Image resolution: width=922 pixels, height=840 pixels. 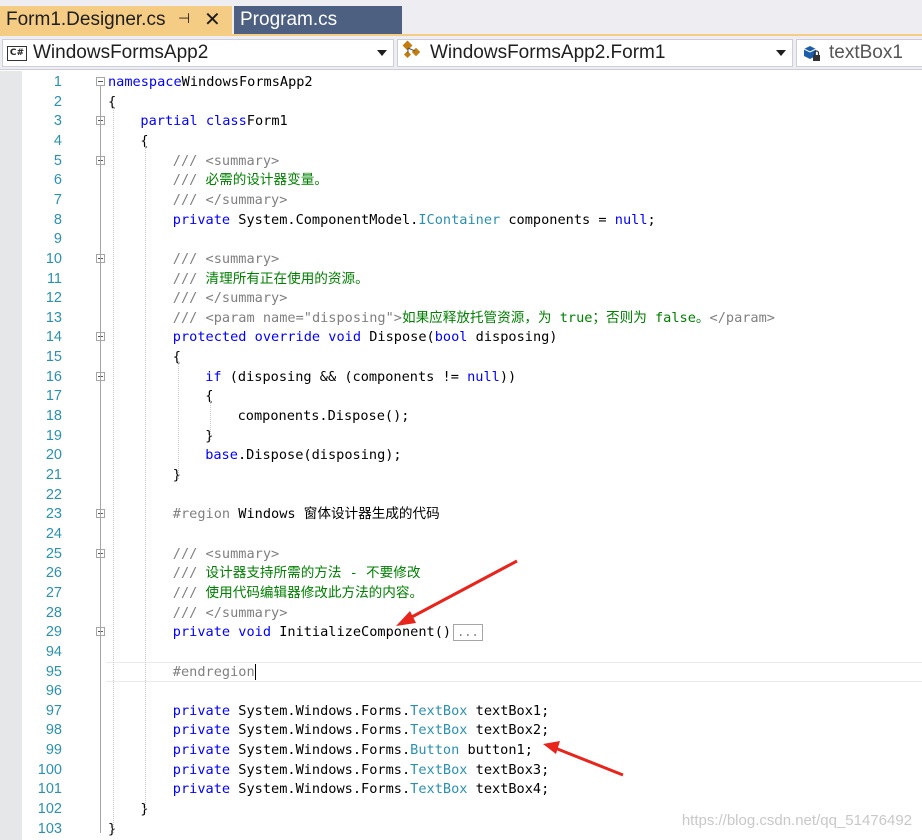 What do you see at coordinates (100, 81) in the screenshot?
I see `collapse-outline-icon` at bounding box center [100, 81].